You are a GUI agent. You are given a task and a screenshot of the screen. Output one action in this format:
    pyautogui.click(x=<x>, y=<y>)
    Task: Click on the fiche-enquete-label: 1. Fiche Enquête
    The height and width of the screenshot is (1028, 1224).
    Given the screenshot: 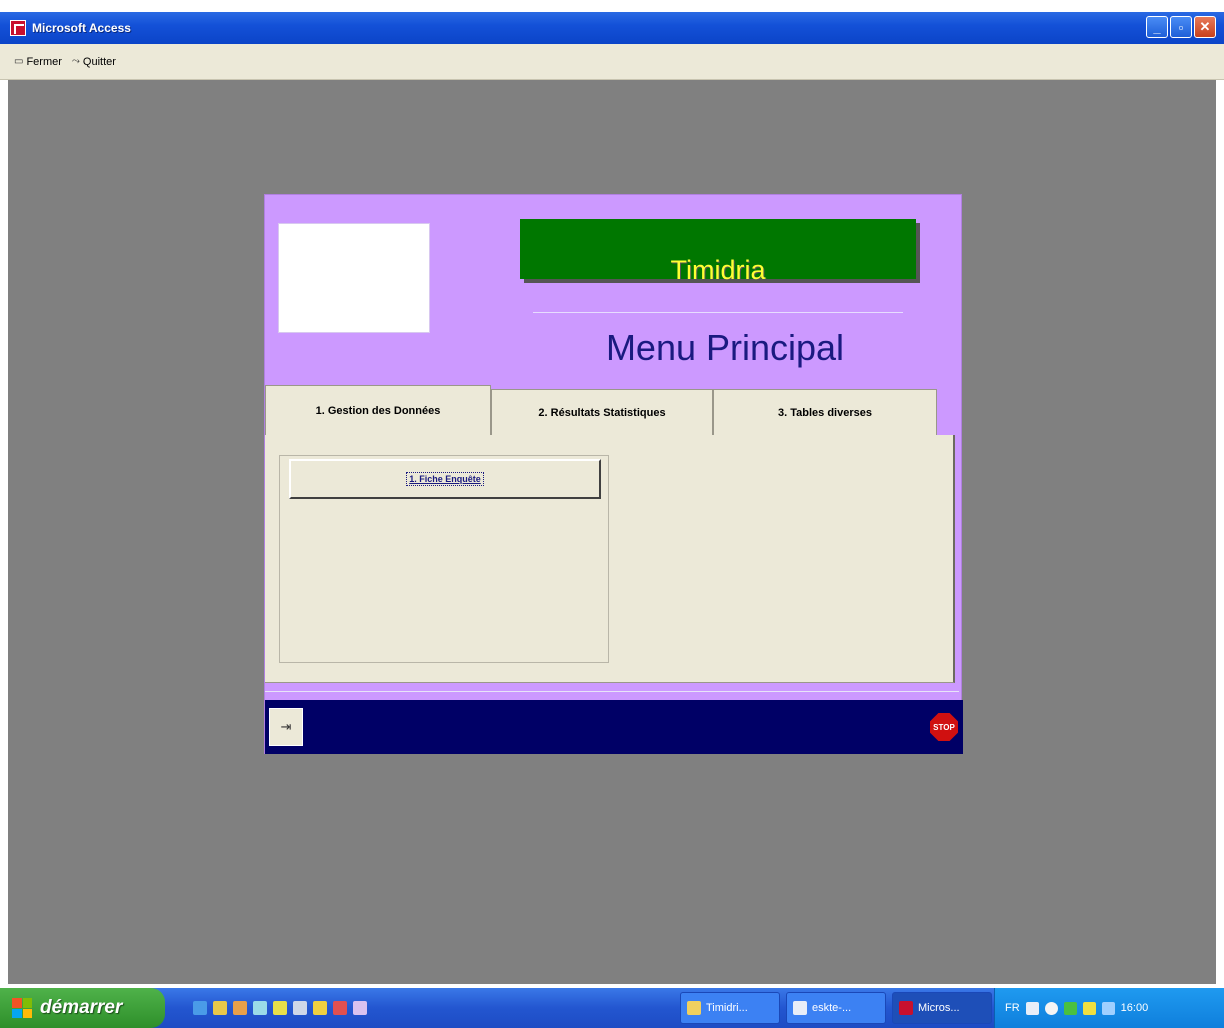 What is the action you would take?
    pyautogui.click(x=445, y=479)
    